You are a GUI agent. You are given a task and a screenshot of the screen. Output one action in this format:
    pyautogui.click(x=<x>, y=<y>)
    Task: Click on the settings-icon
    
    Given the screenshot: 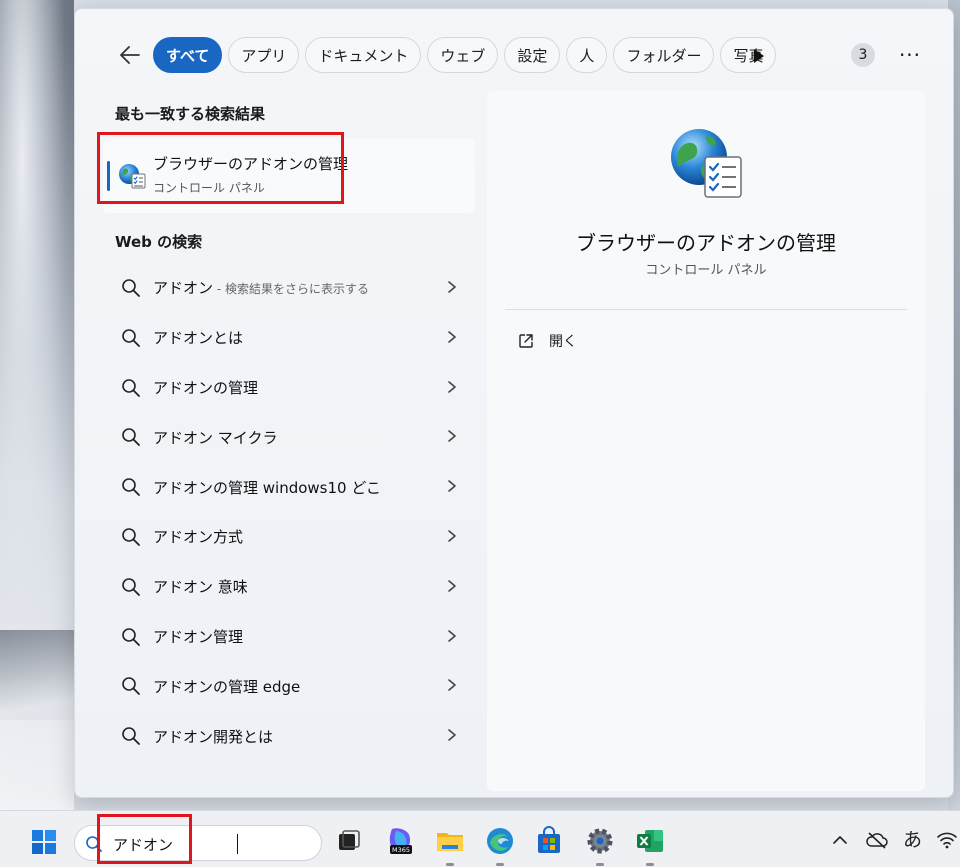 What is the action you would take?
    pyautogui.click(x=600, y=841)
    